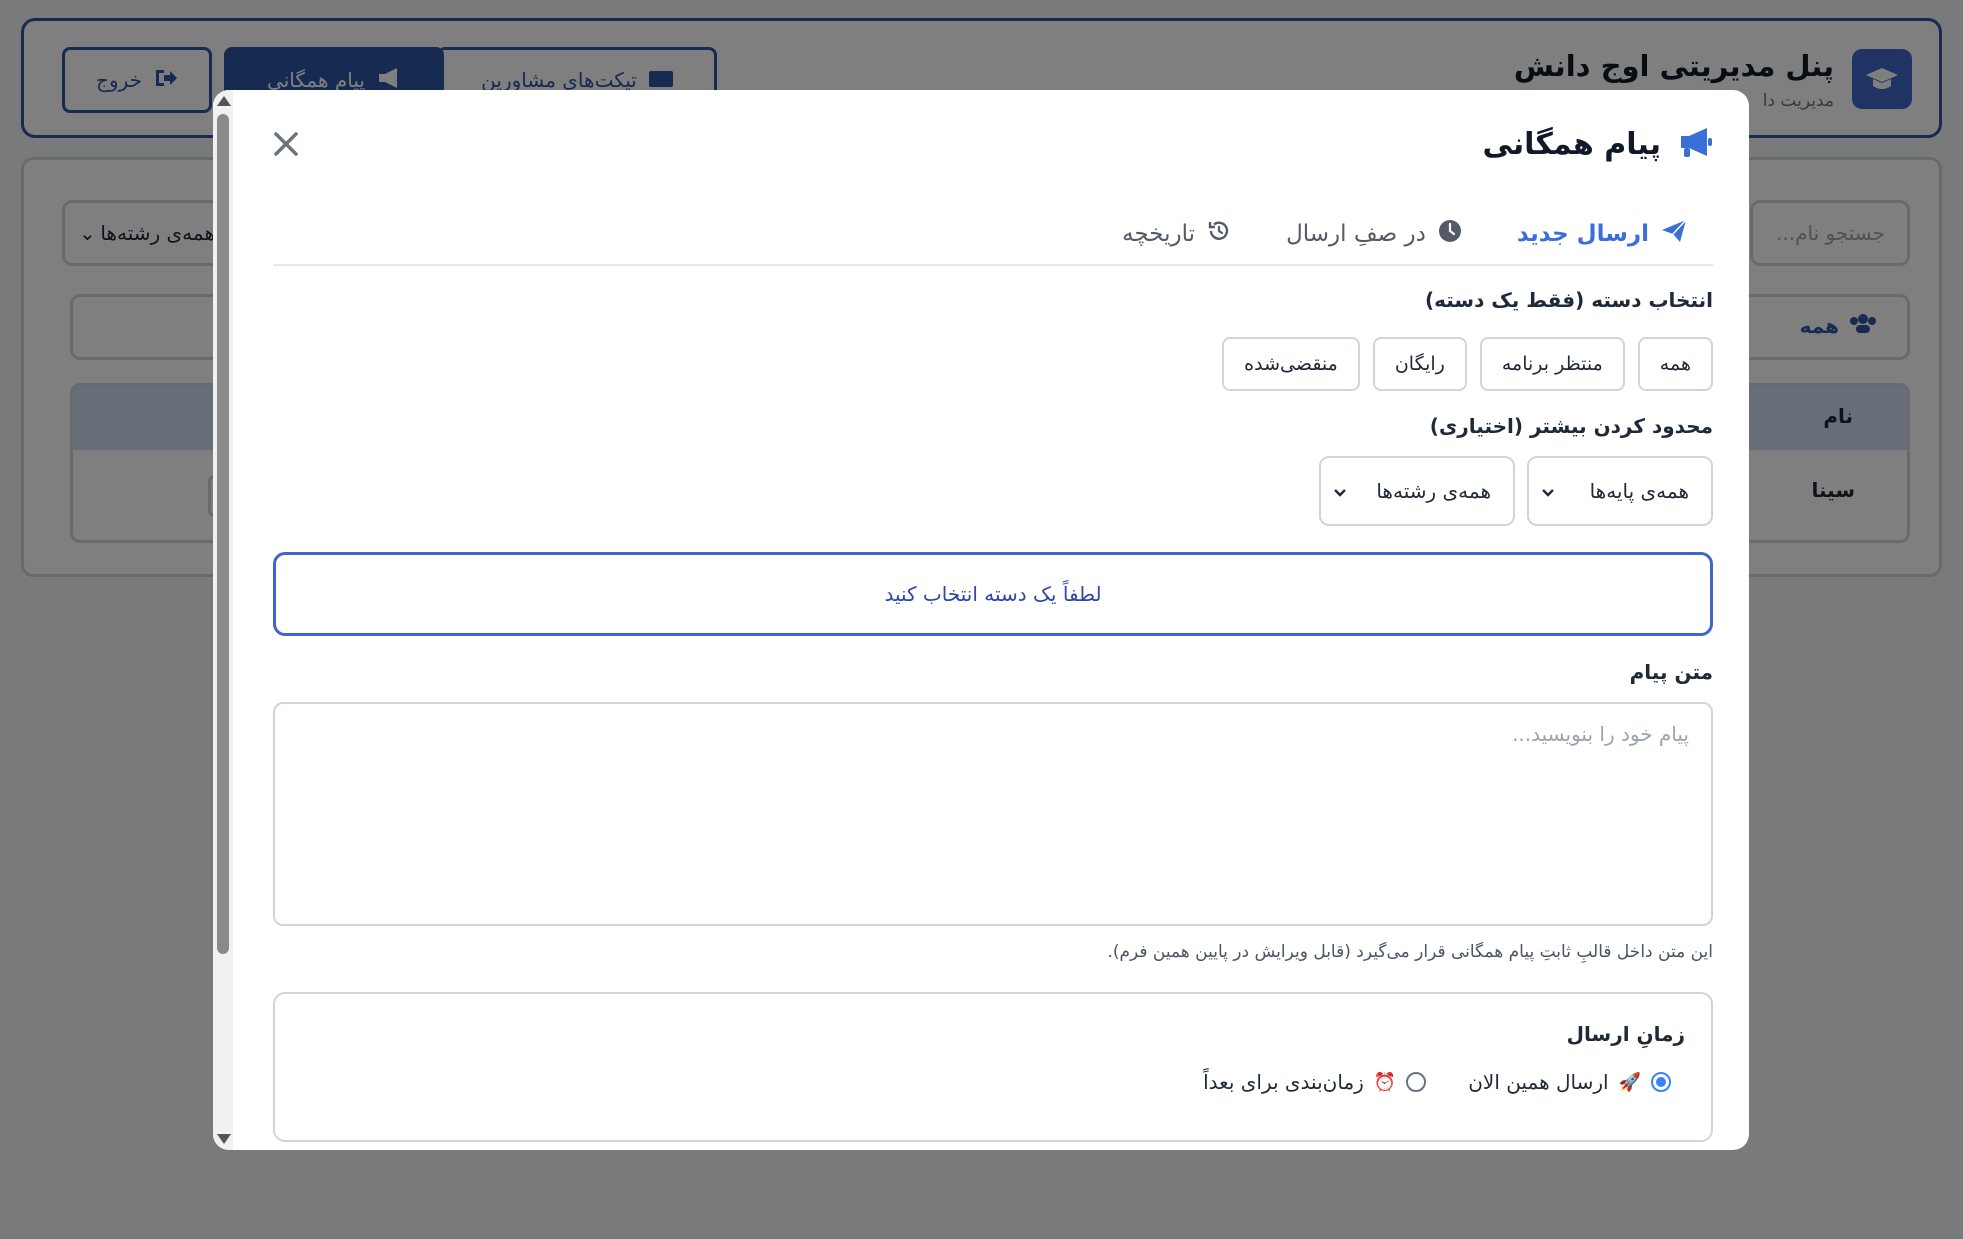 The image size is (1963, 1239). I want to click on radio-schedule-later-control, so click(1416, 1082).